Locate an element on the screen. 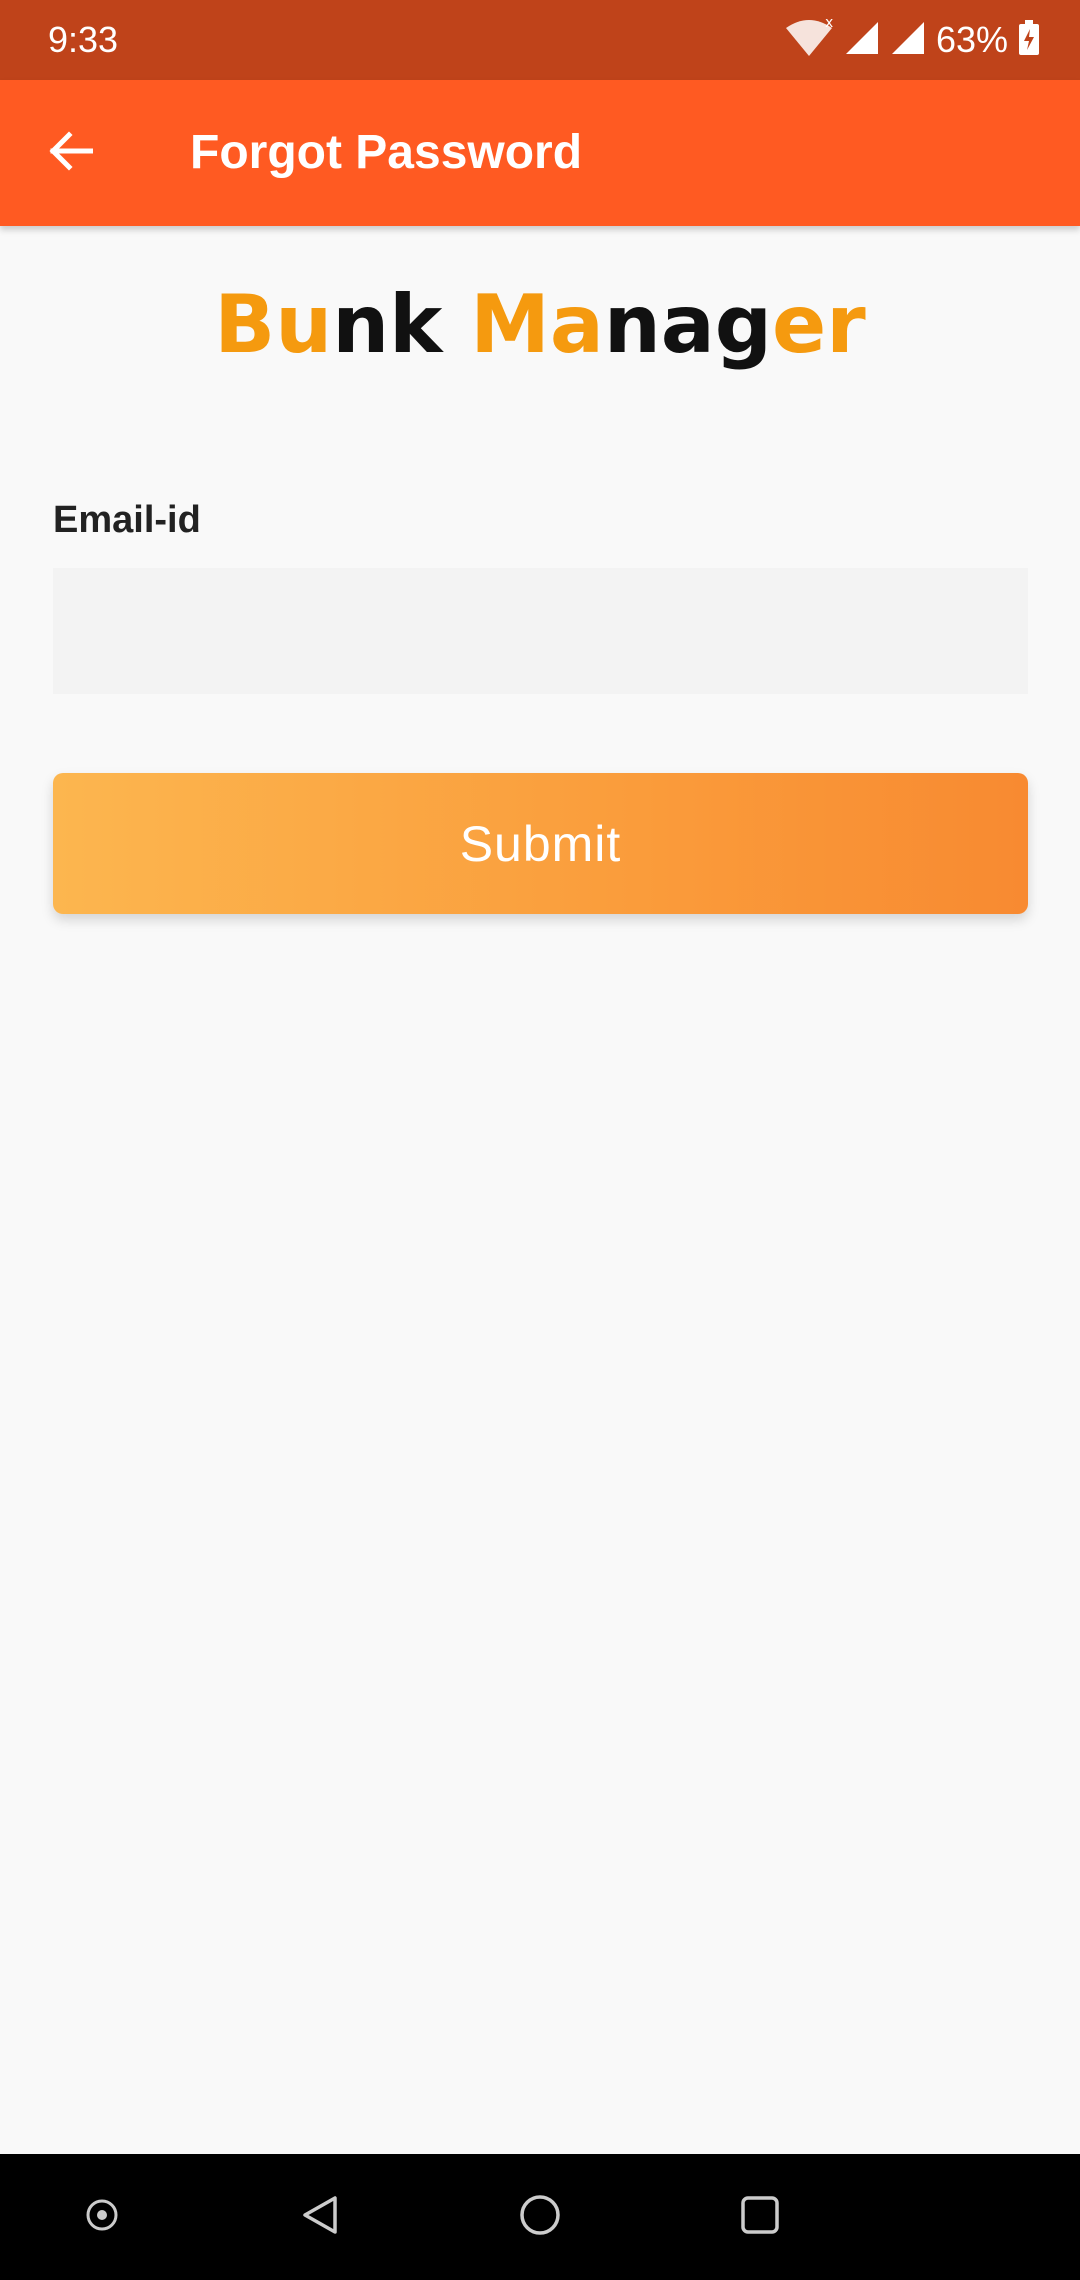  nav-back-button is located at coordinates (320, 2217).